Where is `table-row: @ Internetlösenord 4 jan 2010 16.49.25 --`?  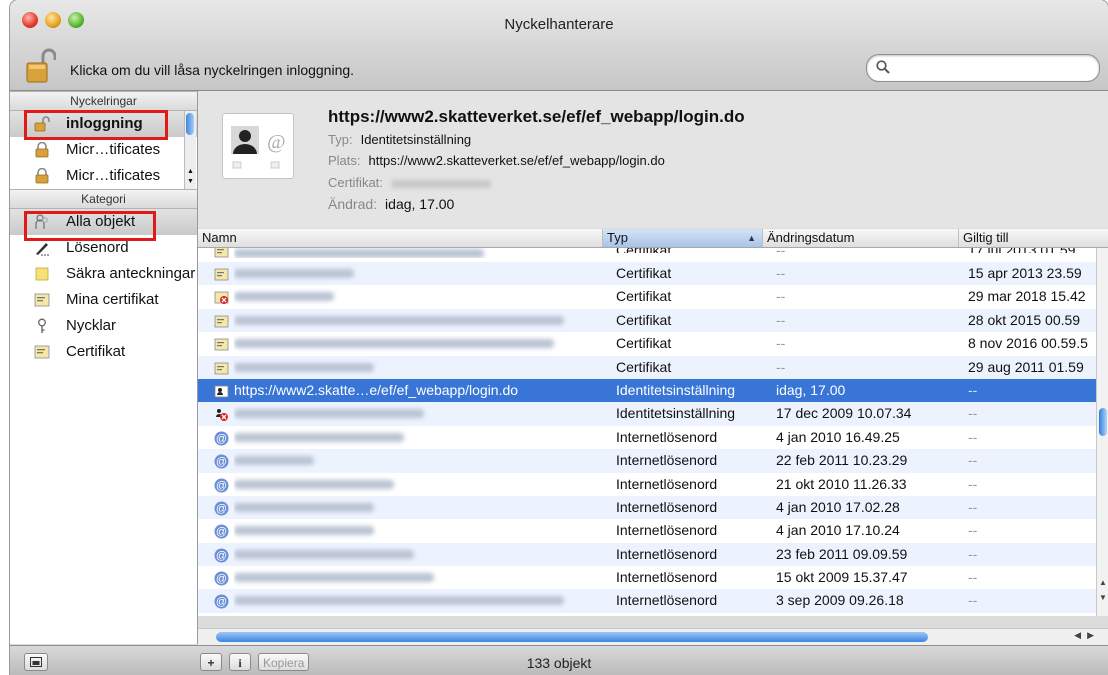
table-row: @ Internetlösenord 4 jan 2010 16.49.25 -- is located at coordinates (647, 437).